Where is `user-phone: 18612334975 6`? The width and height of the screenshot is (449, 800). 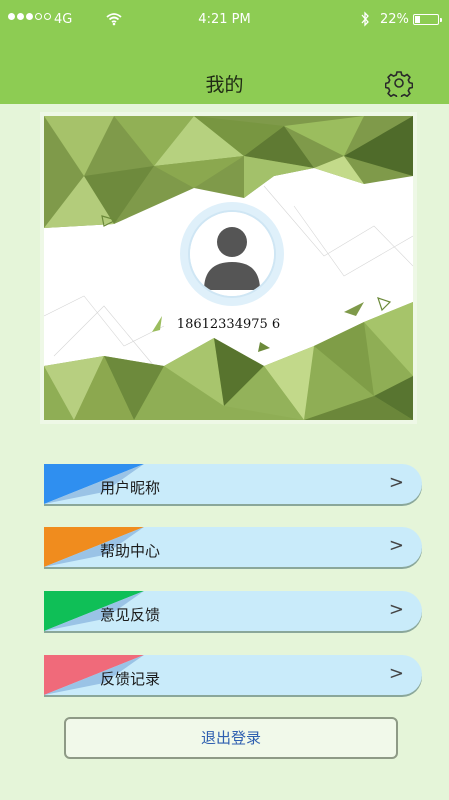 user-phone: 18612334975 6 is located at coordinates (228, 324).